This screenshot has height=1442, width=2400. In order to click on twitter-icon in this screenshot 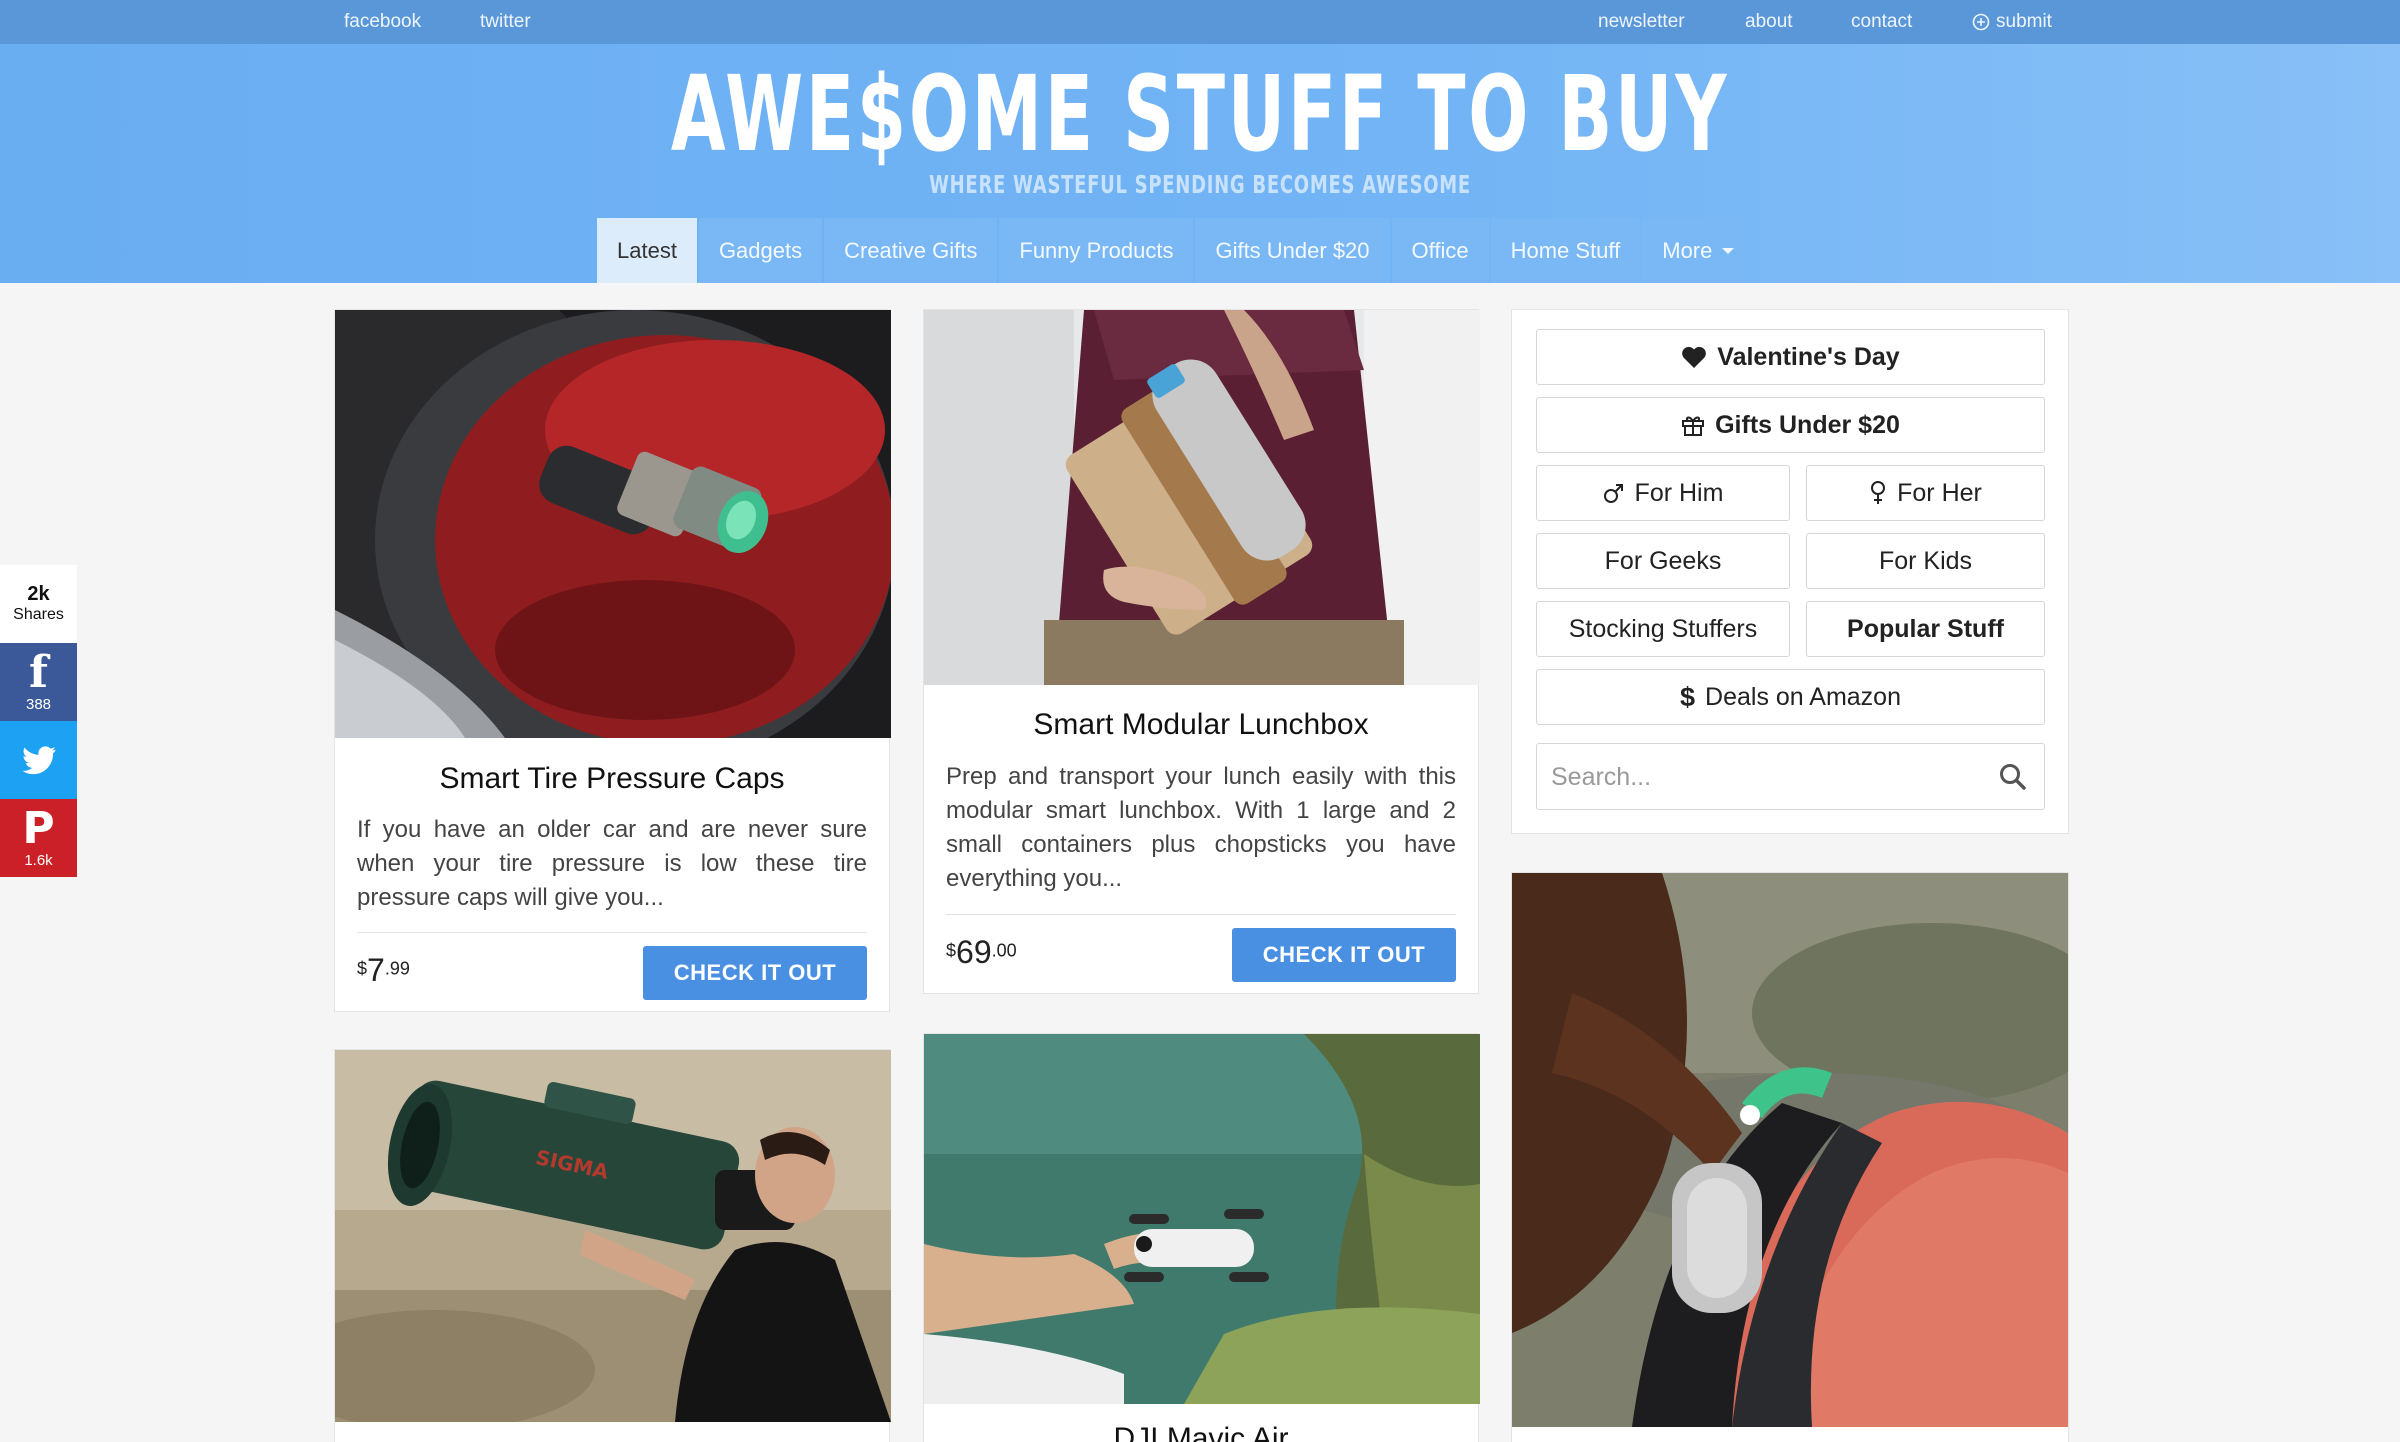, I will do `click(39, 760)`.